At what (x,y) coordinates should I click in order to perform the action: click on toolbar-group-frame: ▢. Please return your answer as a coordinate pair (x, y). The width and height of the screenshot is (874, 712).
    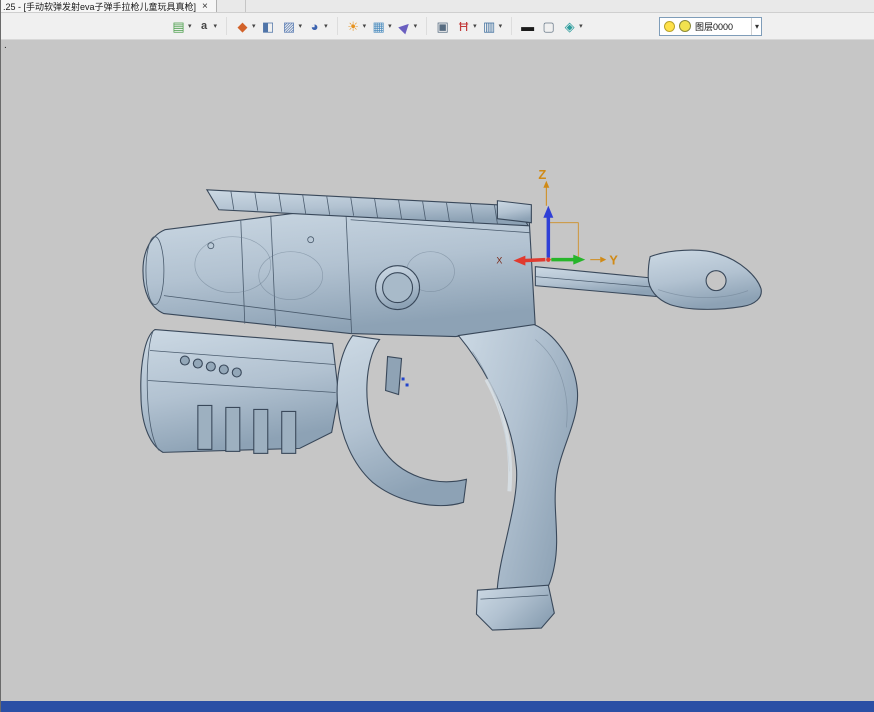
    Looking at the image, I should click on (548, 26).